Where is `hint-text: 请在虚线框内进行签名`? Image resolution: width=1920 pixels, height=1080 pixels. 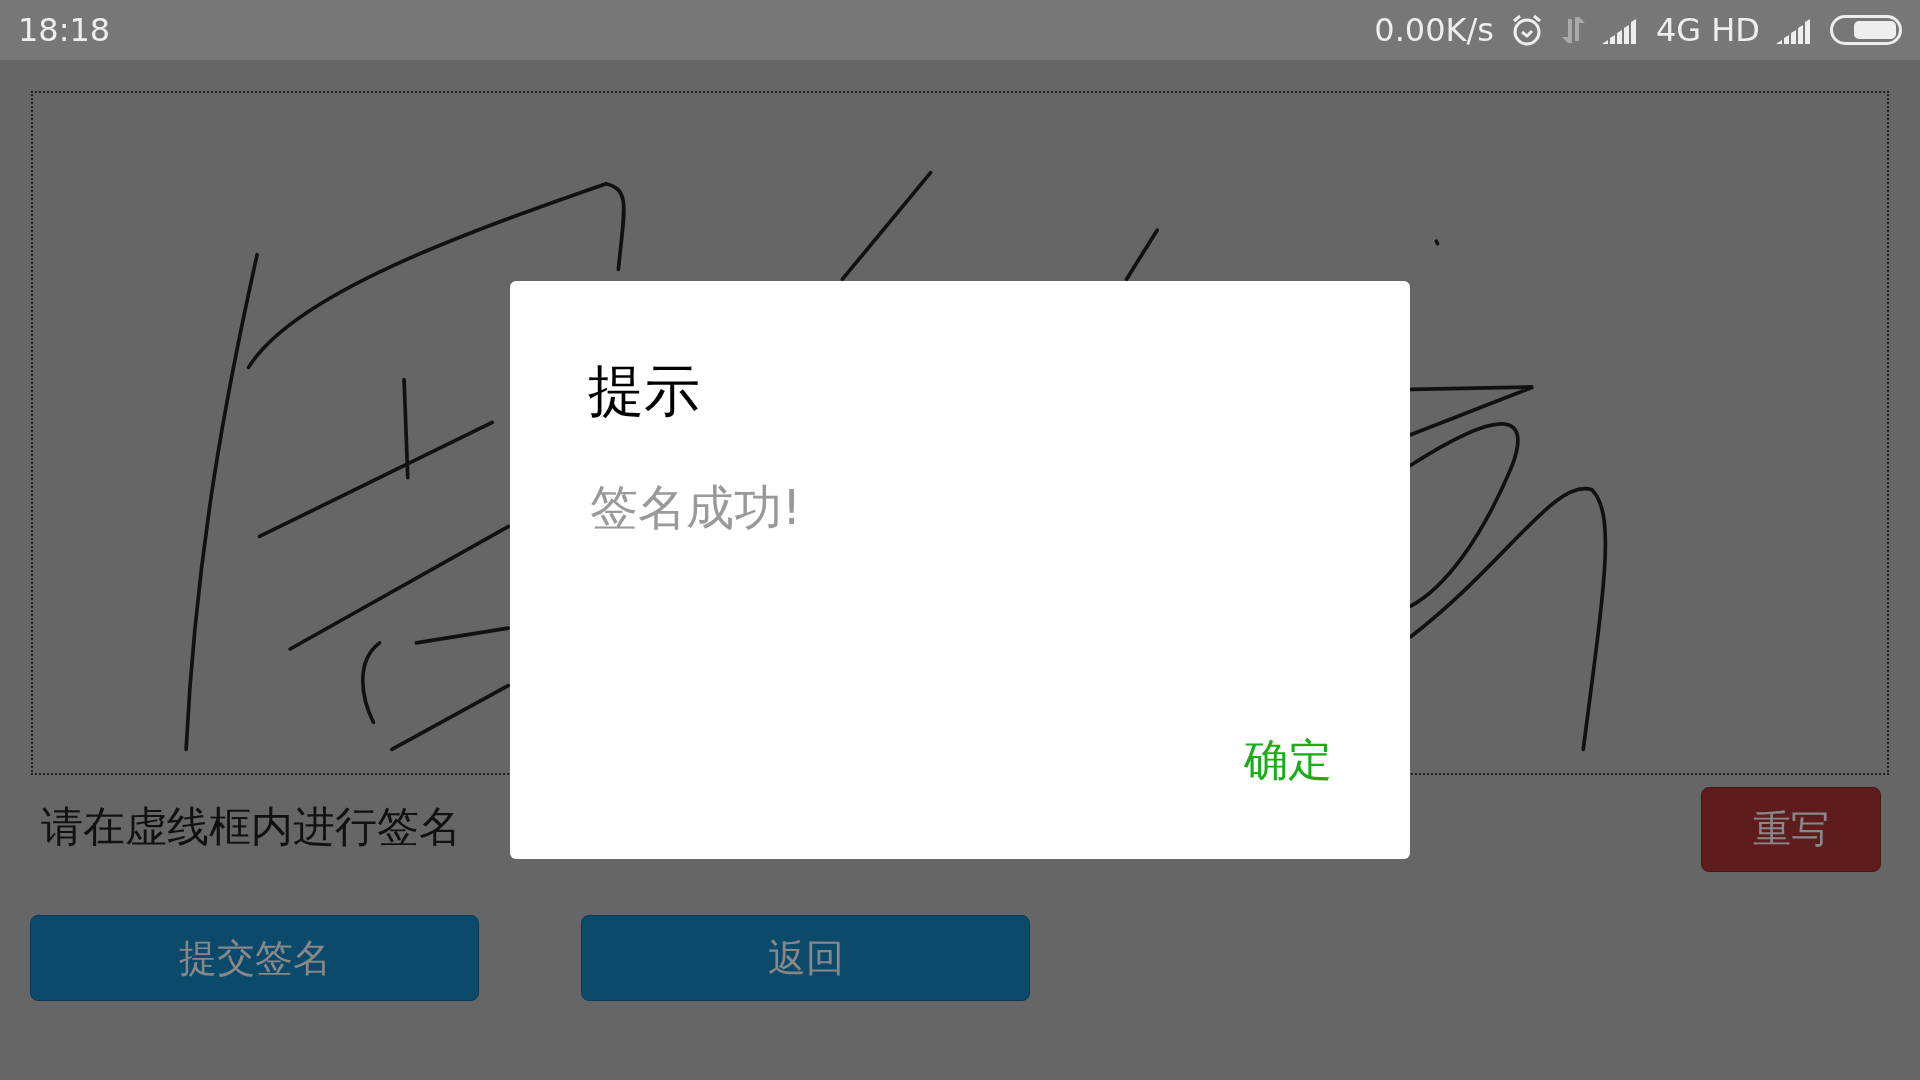
hint-text: 请在虚线框内进行签名 is located at coordinates (251, 827).